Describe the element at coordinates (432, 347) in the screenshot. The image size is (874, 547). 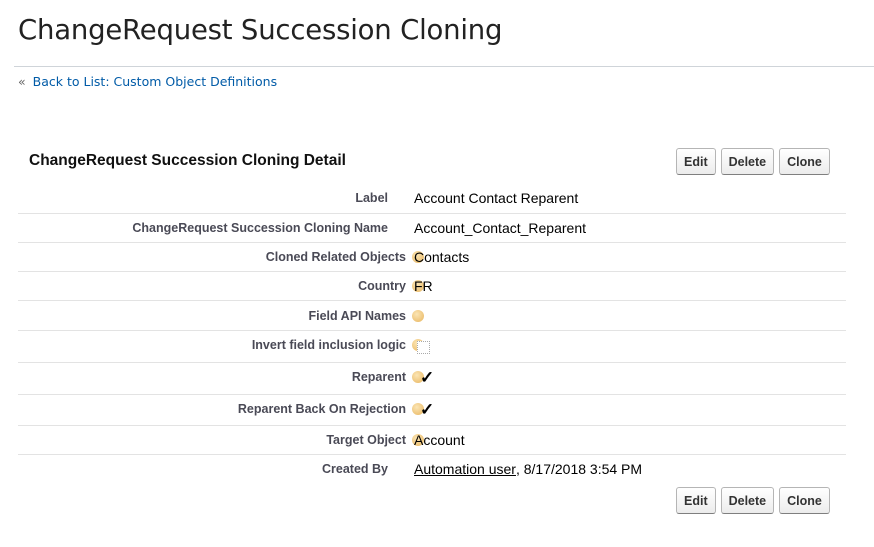
I see `field-row-invert-field-inclusion-logic: Invert field inclusion logic` at that location.